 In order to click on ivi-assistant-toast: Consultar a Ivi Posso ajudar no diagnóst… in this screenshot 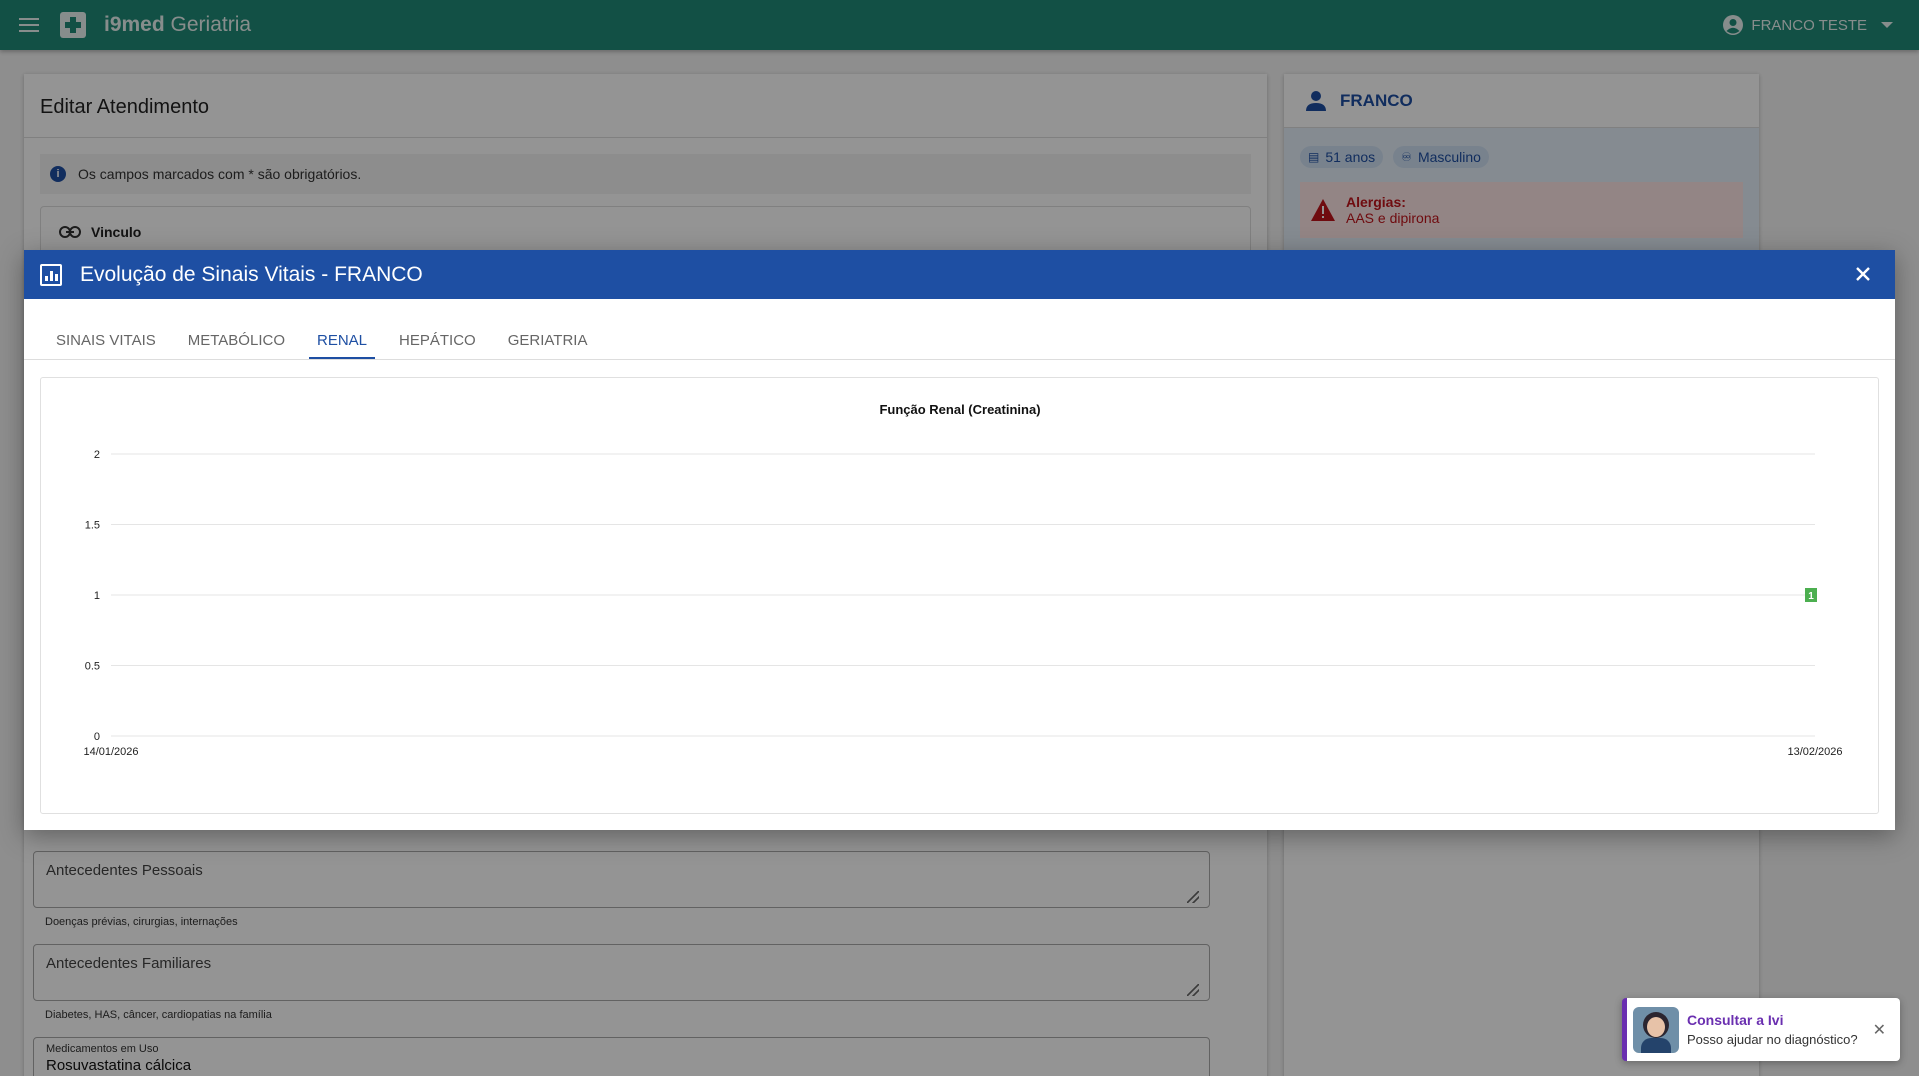, I will do `click(1761, 1029)`.